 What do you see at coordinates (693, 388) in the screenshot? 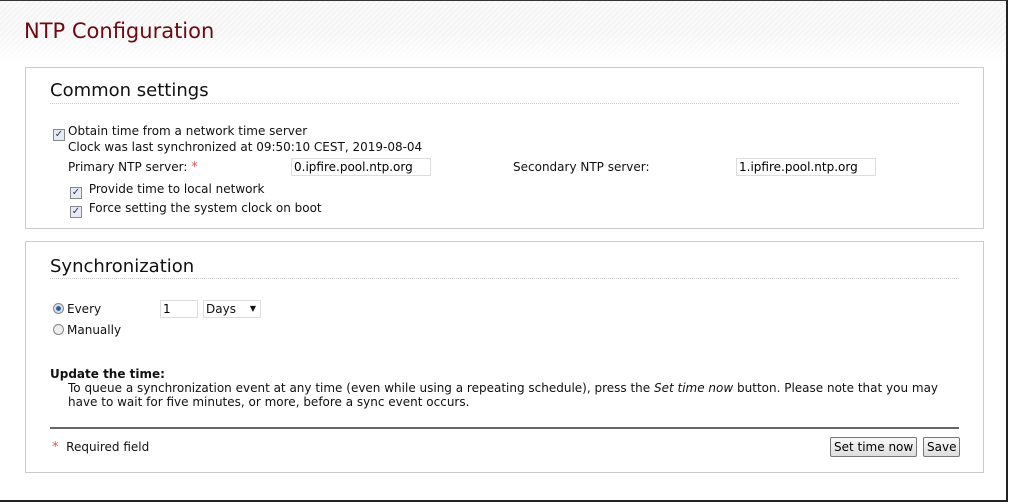
I see `text-emphasis: Set time now` at bounding box center [693, 388].